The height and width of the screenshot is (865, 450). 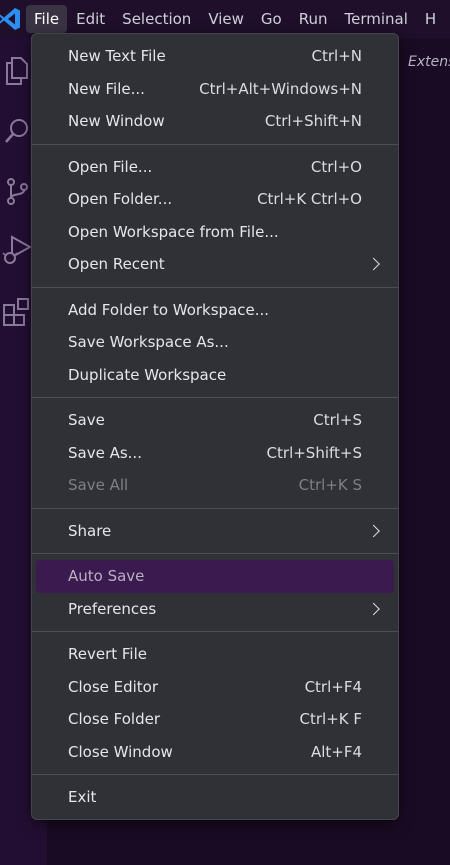 I want to click on extensions-icon, so click(x=17, y=311).